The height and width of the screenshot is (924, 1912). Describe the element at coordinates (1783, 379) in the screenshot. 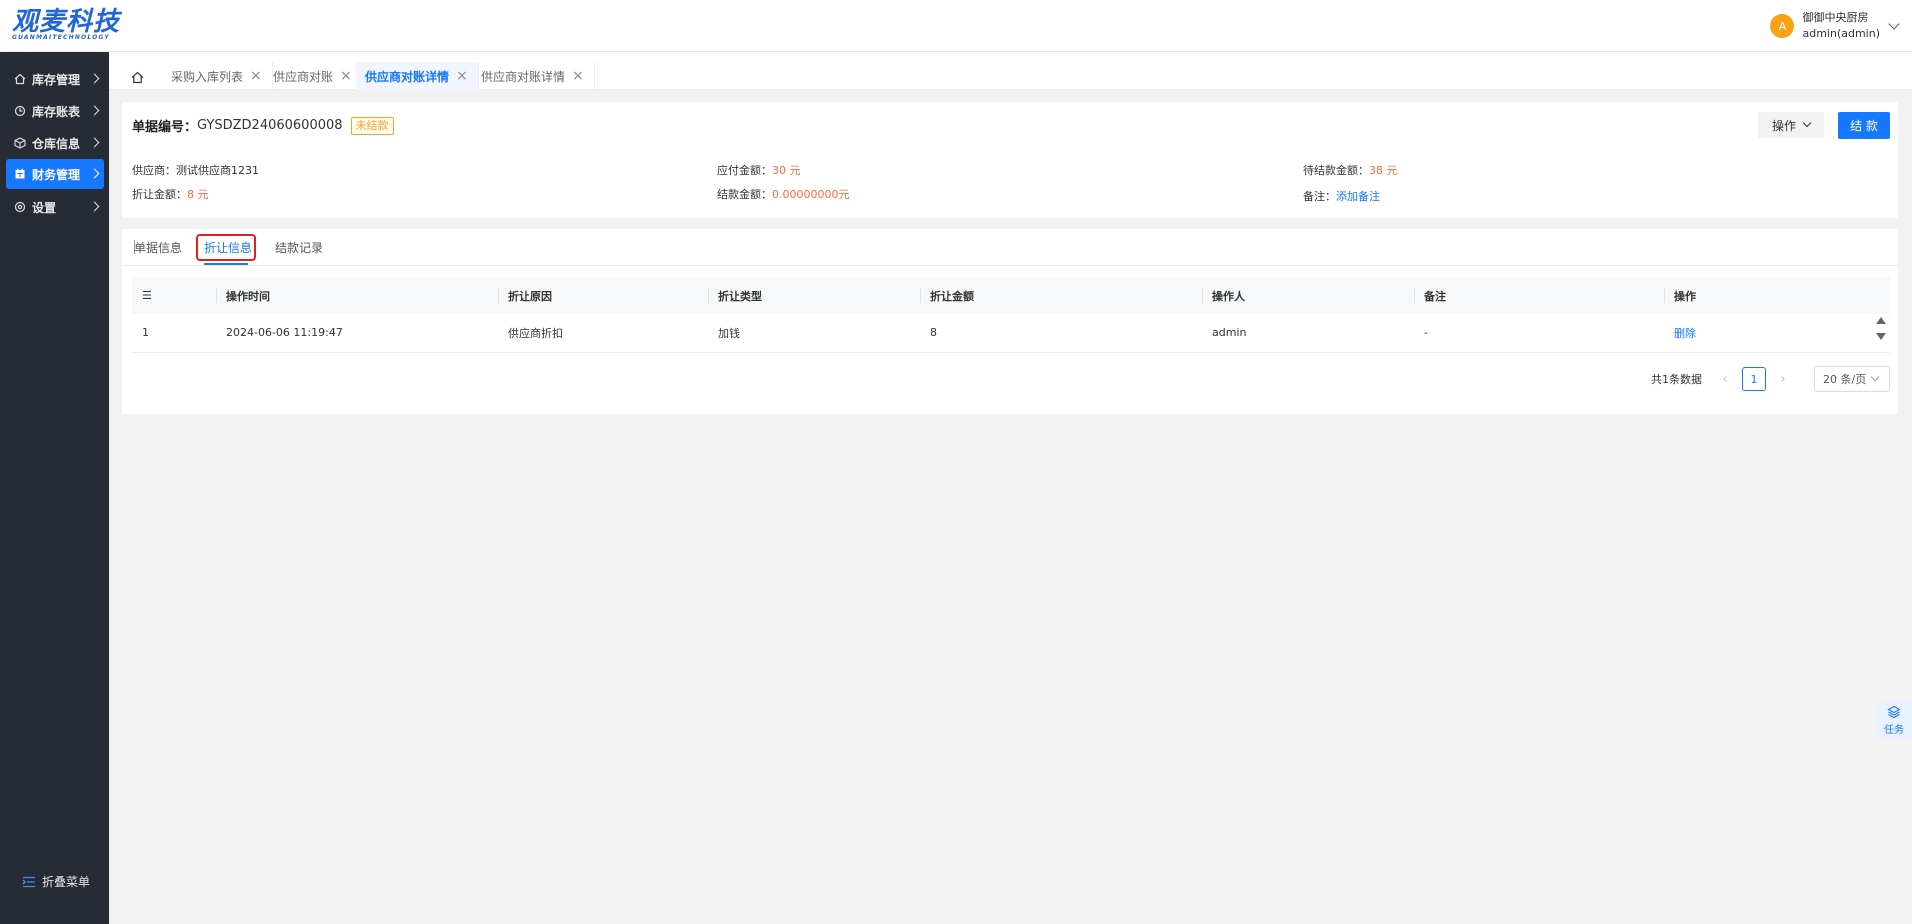

I see `next-page-icon: ›` at that location.